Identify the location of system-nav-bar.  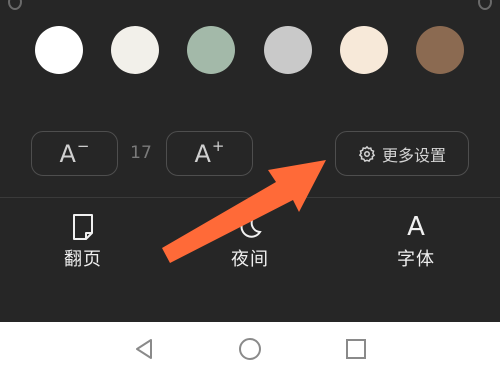
(250, 348).